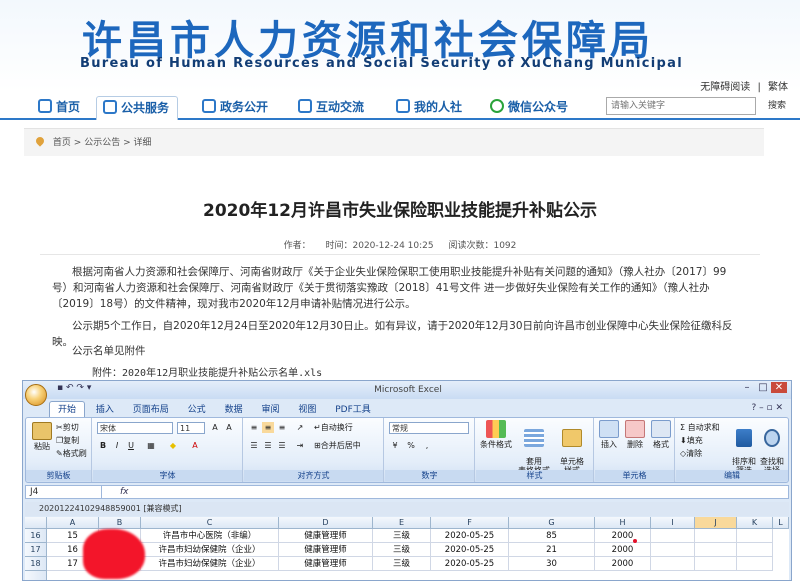  I want to click on table-cell: 30, so click(552, 564).